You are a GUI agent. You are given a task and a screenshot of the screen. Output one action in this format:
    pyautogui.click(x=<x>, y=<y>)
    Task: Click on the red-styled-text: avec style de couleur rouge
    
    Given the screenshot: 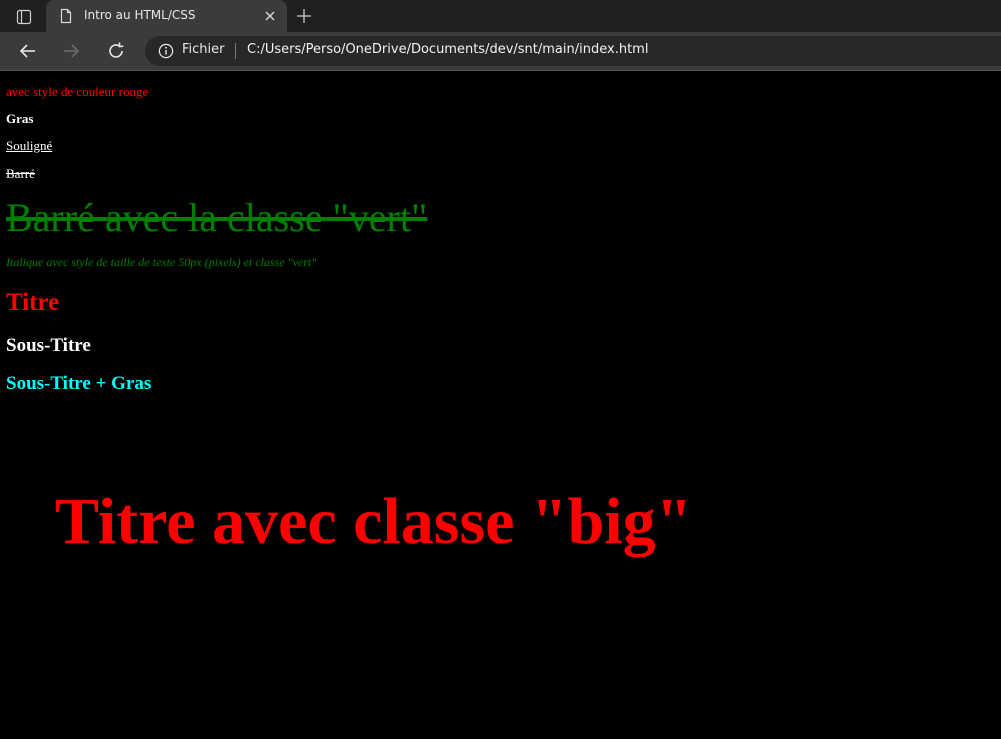 What is the action you would take?
    pyautogui.click(x=77, y=91)
    